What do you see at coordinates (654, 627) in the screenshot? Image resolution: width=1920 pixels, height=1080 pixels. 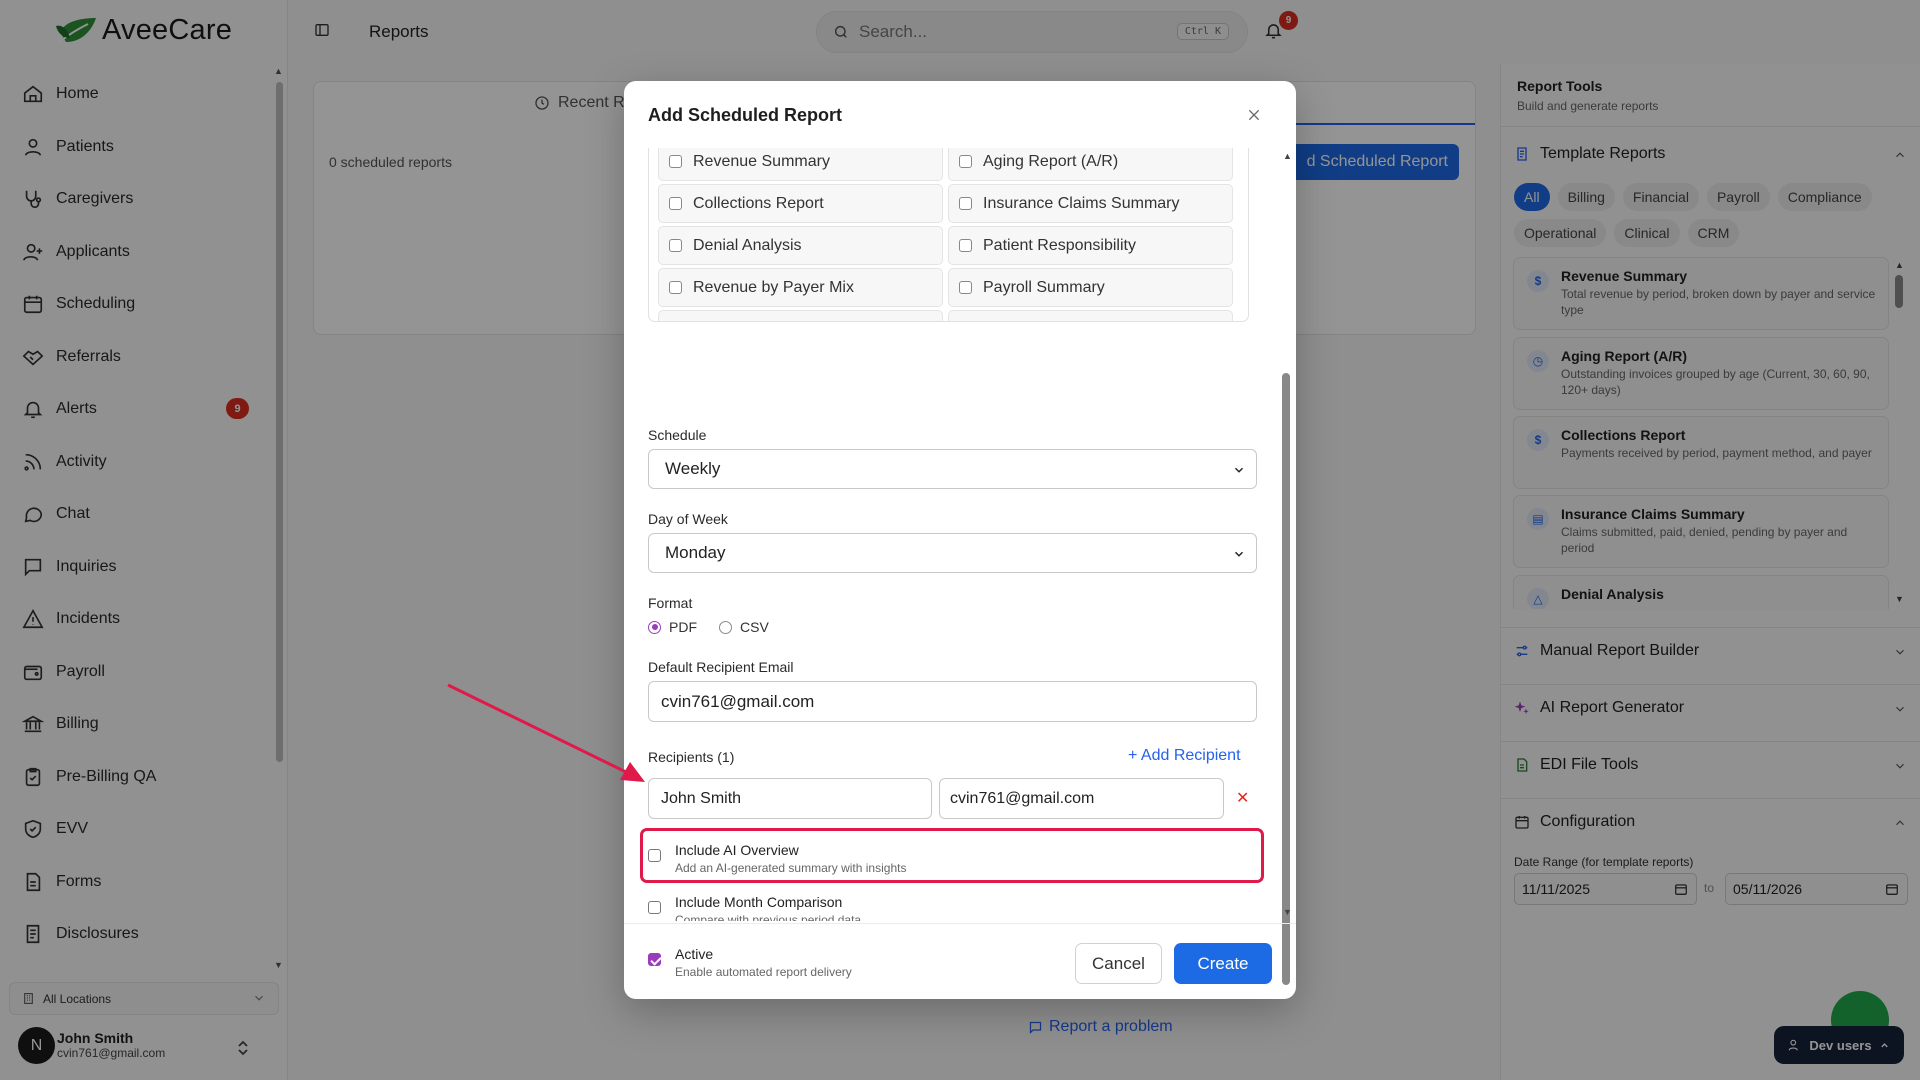 I see `format-pdf-radio` at bounding box center [654, 627].